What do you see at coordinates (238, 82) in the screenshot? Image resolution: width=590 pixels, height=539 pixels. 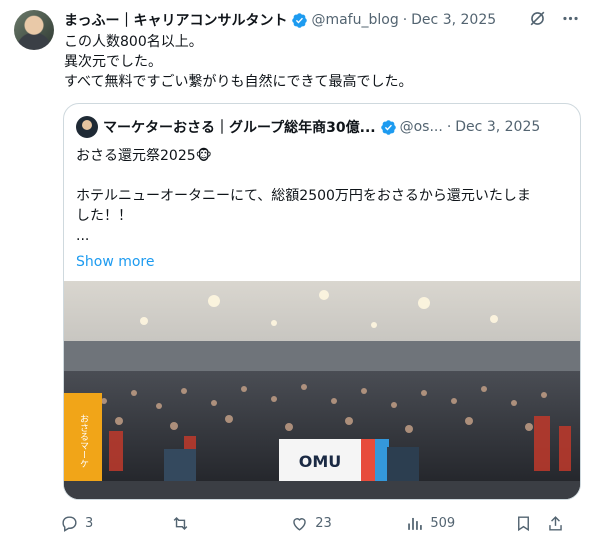 I see `tweet-line: すべて無料ですごい繋がりも自然にできて最高でした。` at bounding box center [238, 82].